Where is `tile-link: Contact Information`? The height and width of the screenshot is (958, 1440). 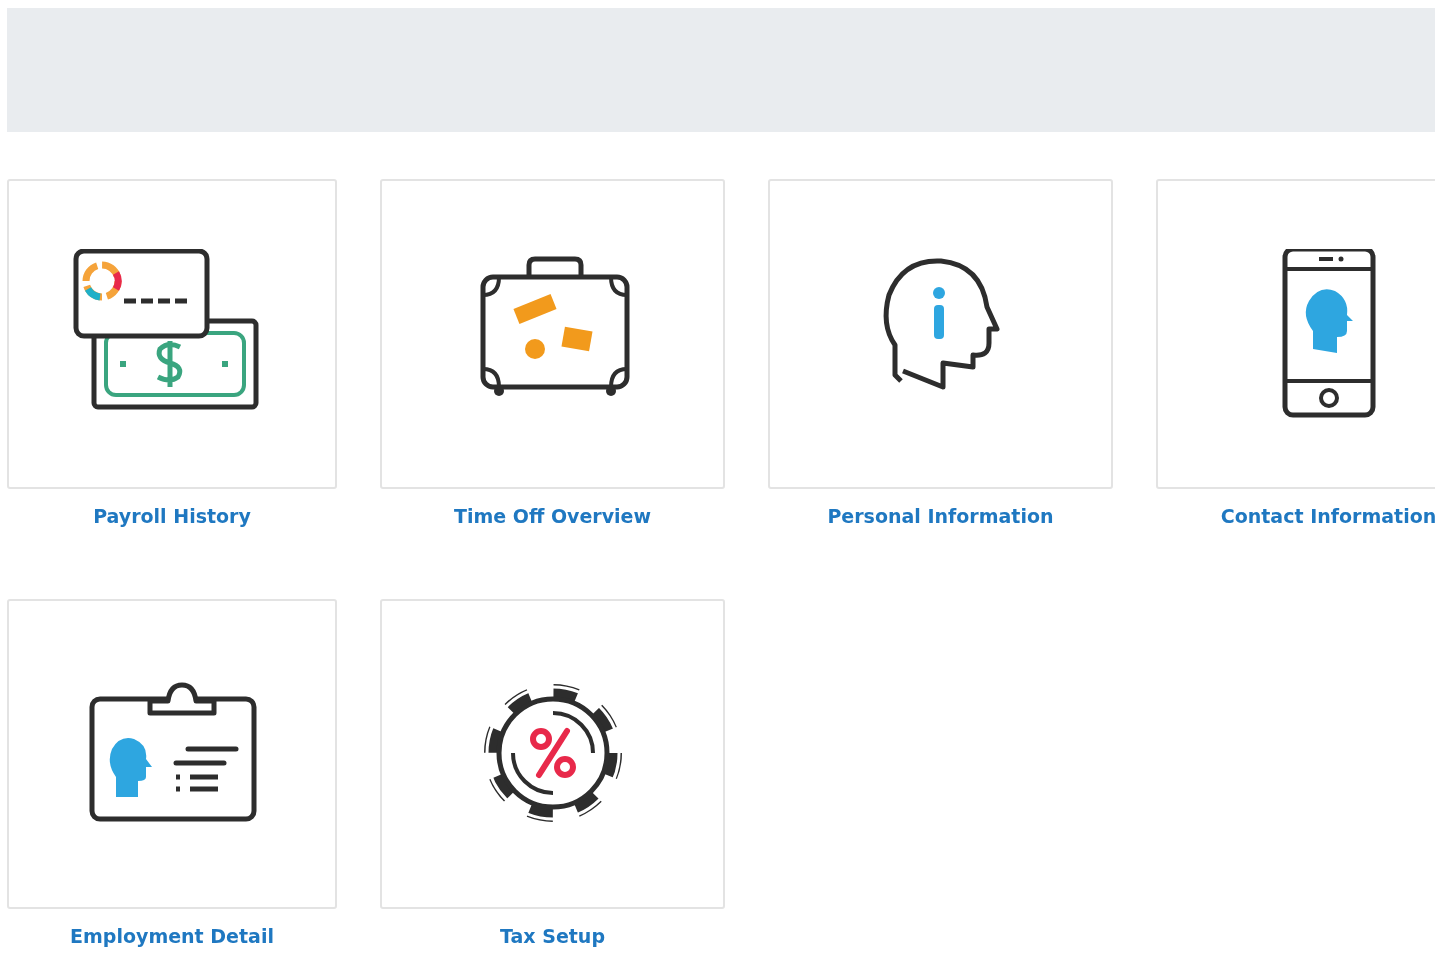 tile-link: Contact Information is located at coordinates (1327, 516).